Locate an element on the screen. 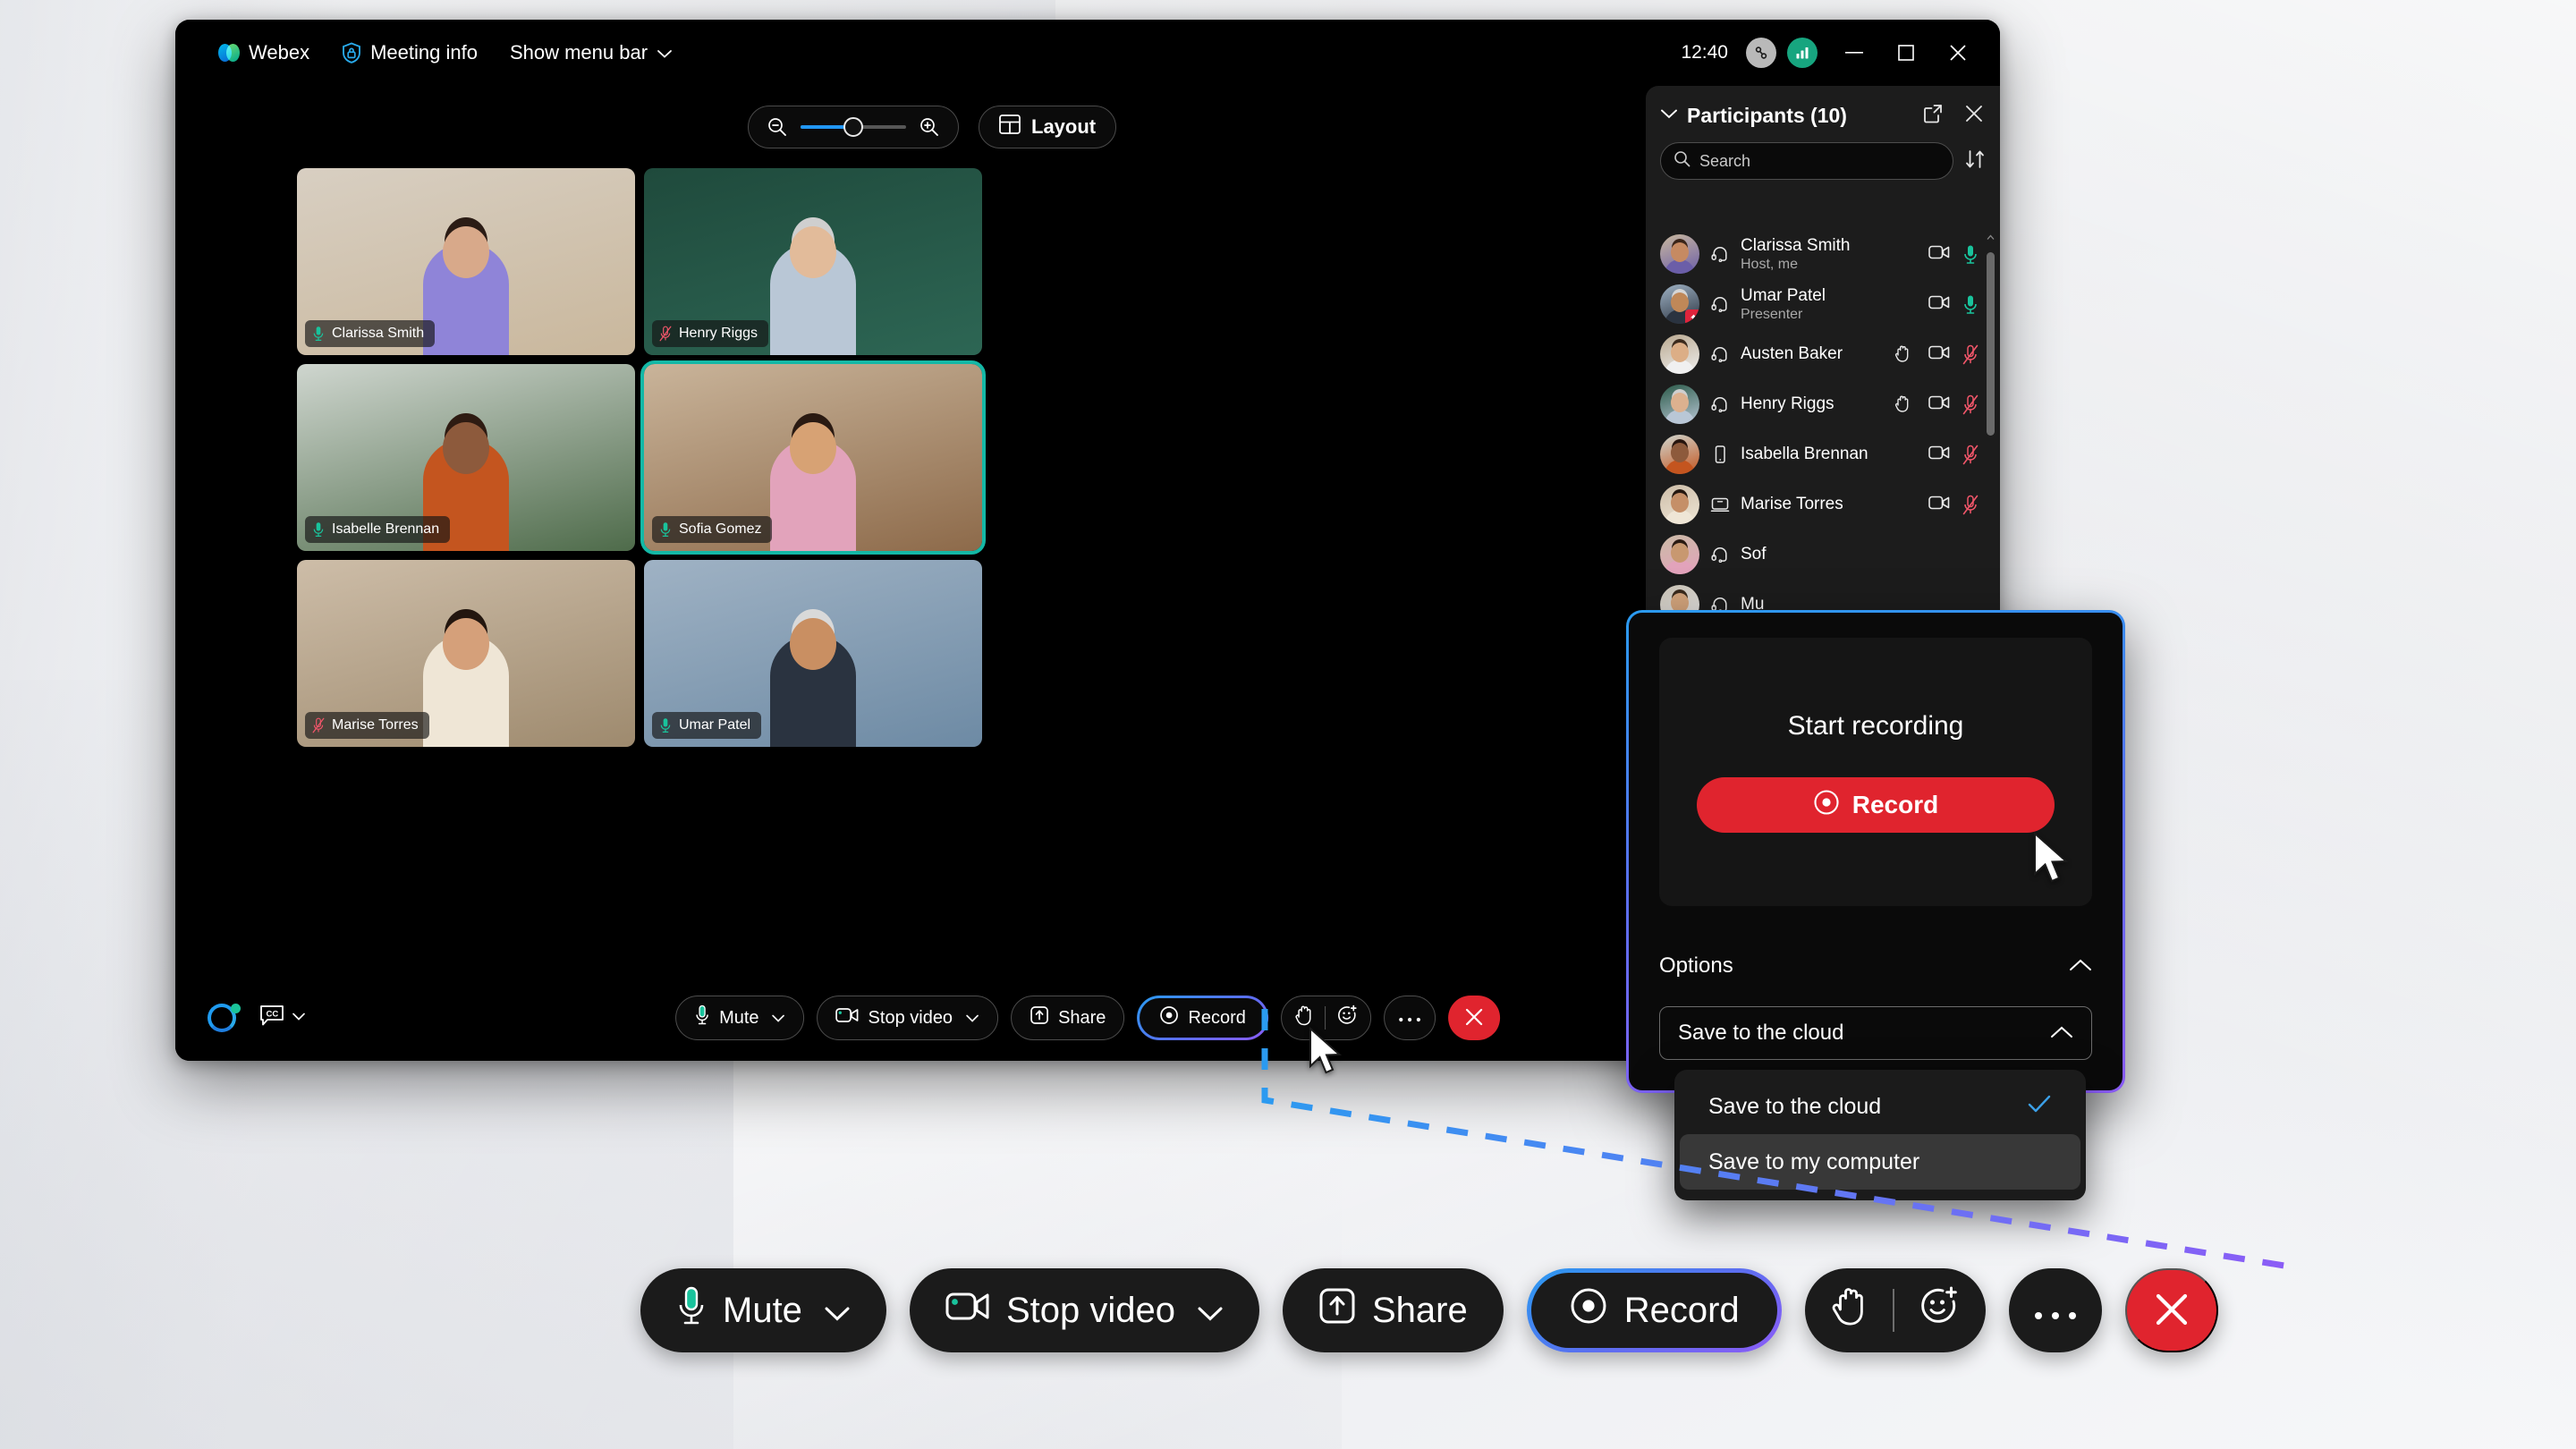 This screenshot has width=2576, height=1449. video-tile: Umar Patel is located at coordinates (813, 653).